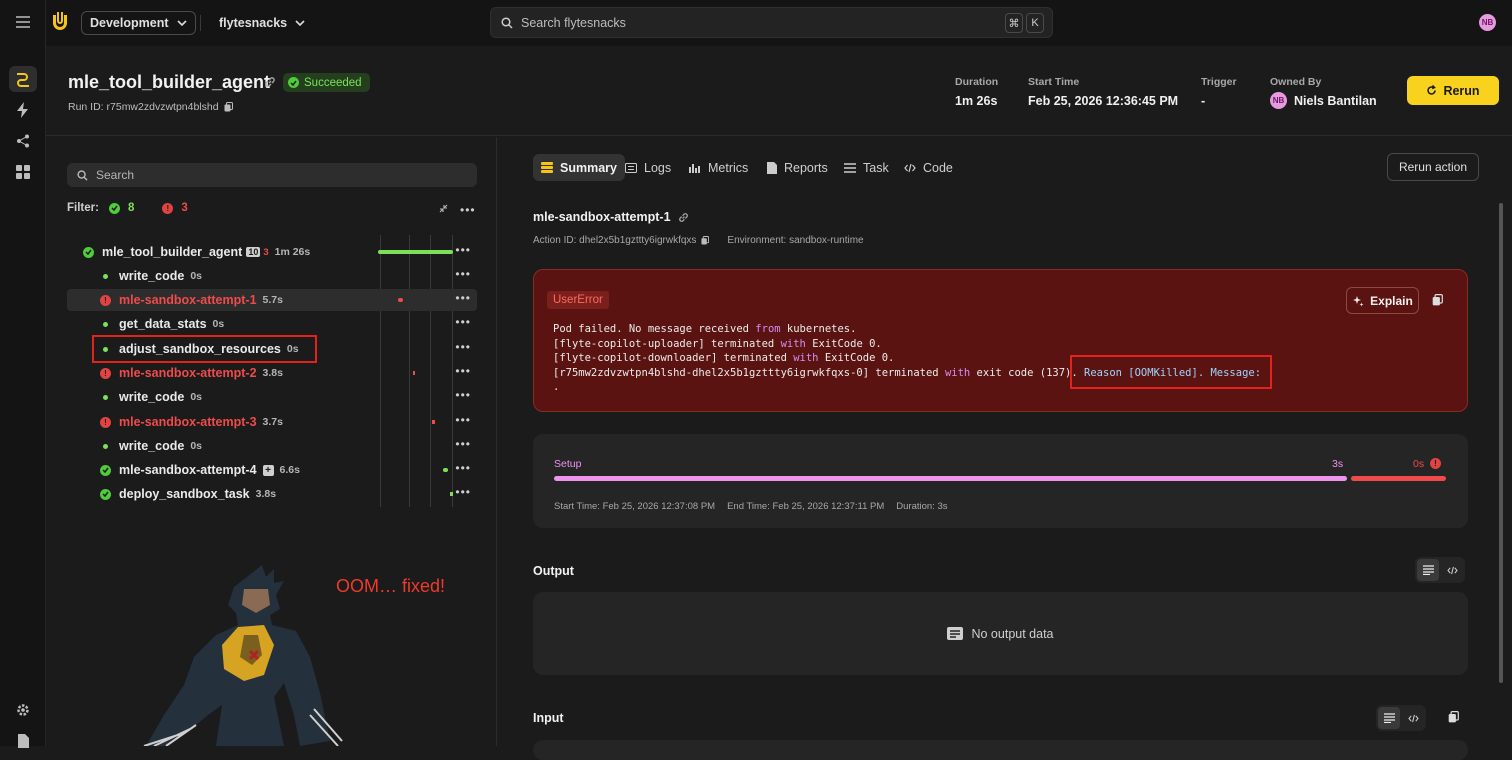 The height and width of the screenshot is (760, 1512). Describe the element at coordinates (876, 167) in the screenshot. I see `tab-label: Task` at that location.